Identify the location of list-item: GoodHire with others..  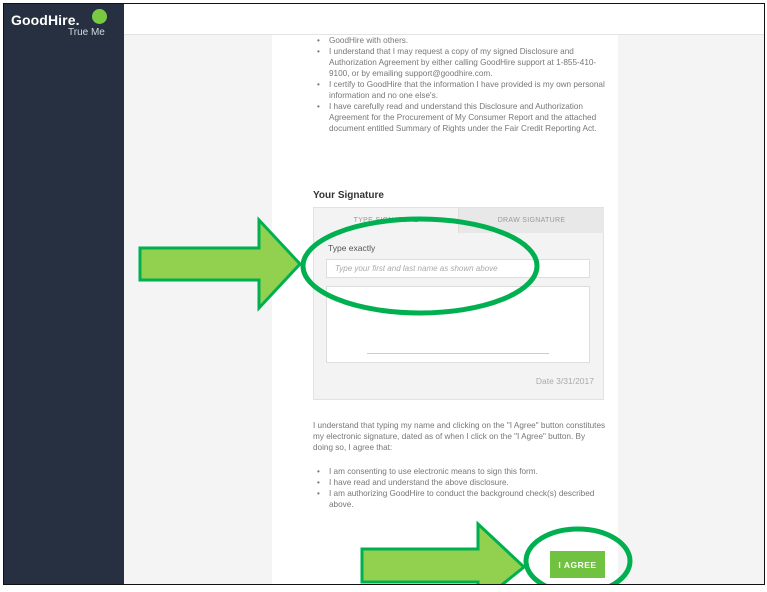
(464, 40).